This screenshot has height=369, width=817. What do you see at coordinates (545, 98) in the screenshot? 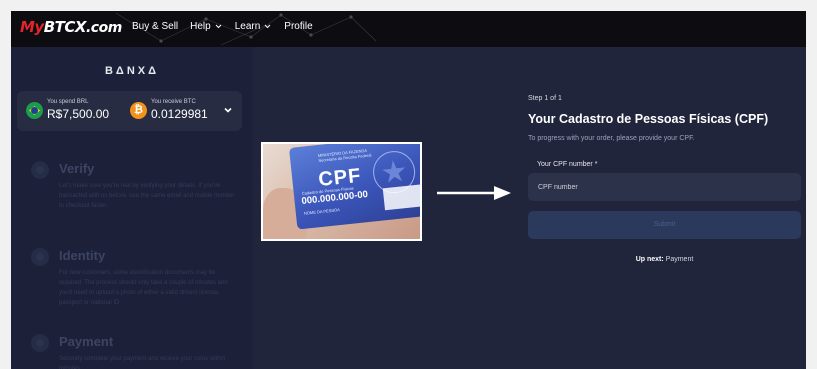
I see `step-indicator: Step 1 of 1` at bounding box center [545, 98].